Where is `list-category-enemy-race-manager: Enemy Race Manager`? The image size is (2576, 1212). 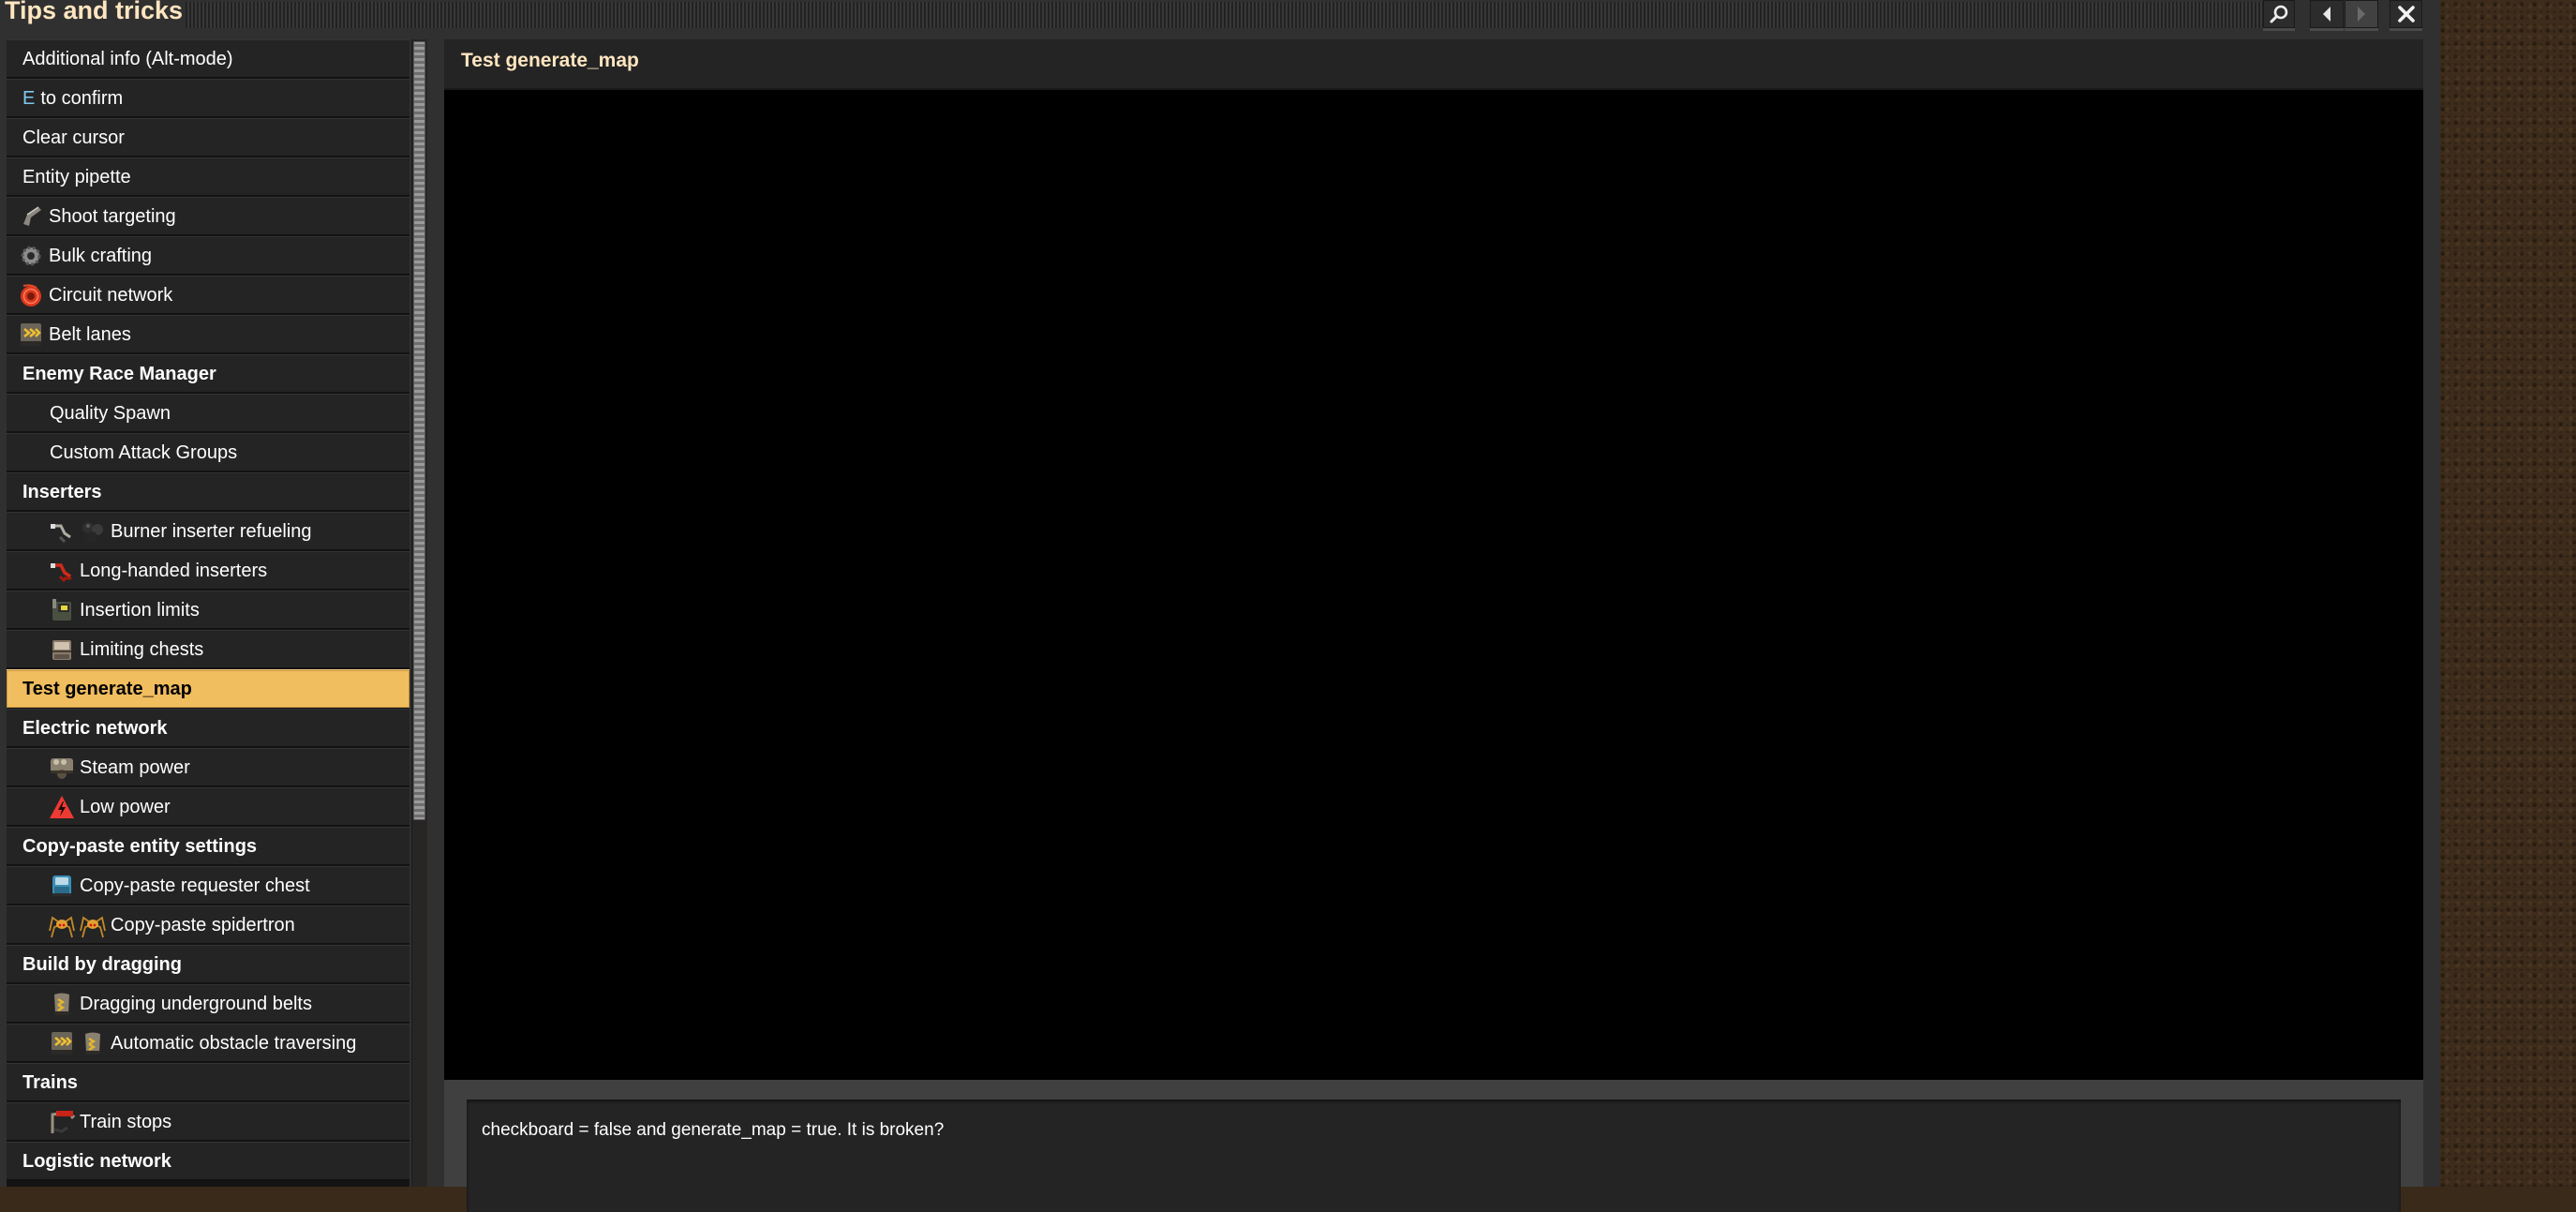
list-category-enemy-race-manager: Enemy Race Manager is located at coordinates (208, 373).